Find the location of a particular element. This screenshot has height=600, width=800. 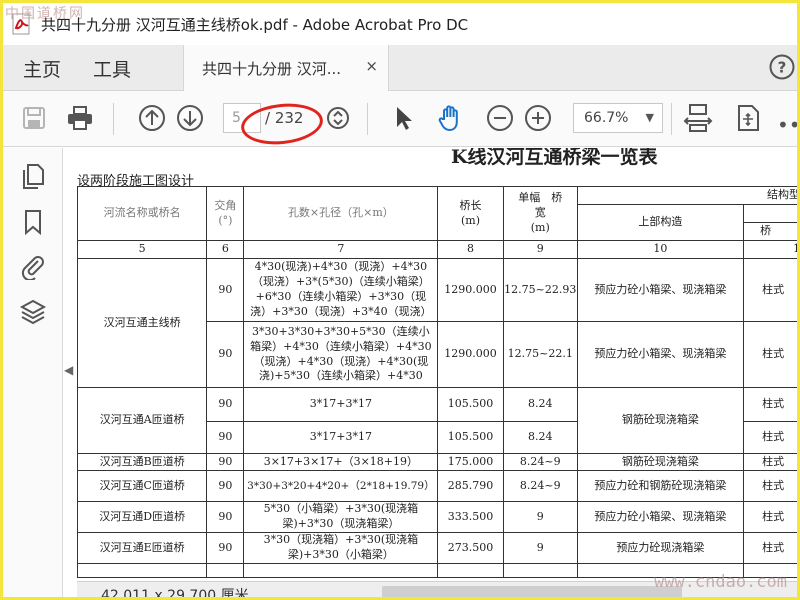

cell-superstructure: 预应力砼现浇箱梁 is located at coordinates (660, 548).